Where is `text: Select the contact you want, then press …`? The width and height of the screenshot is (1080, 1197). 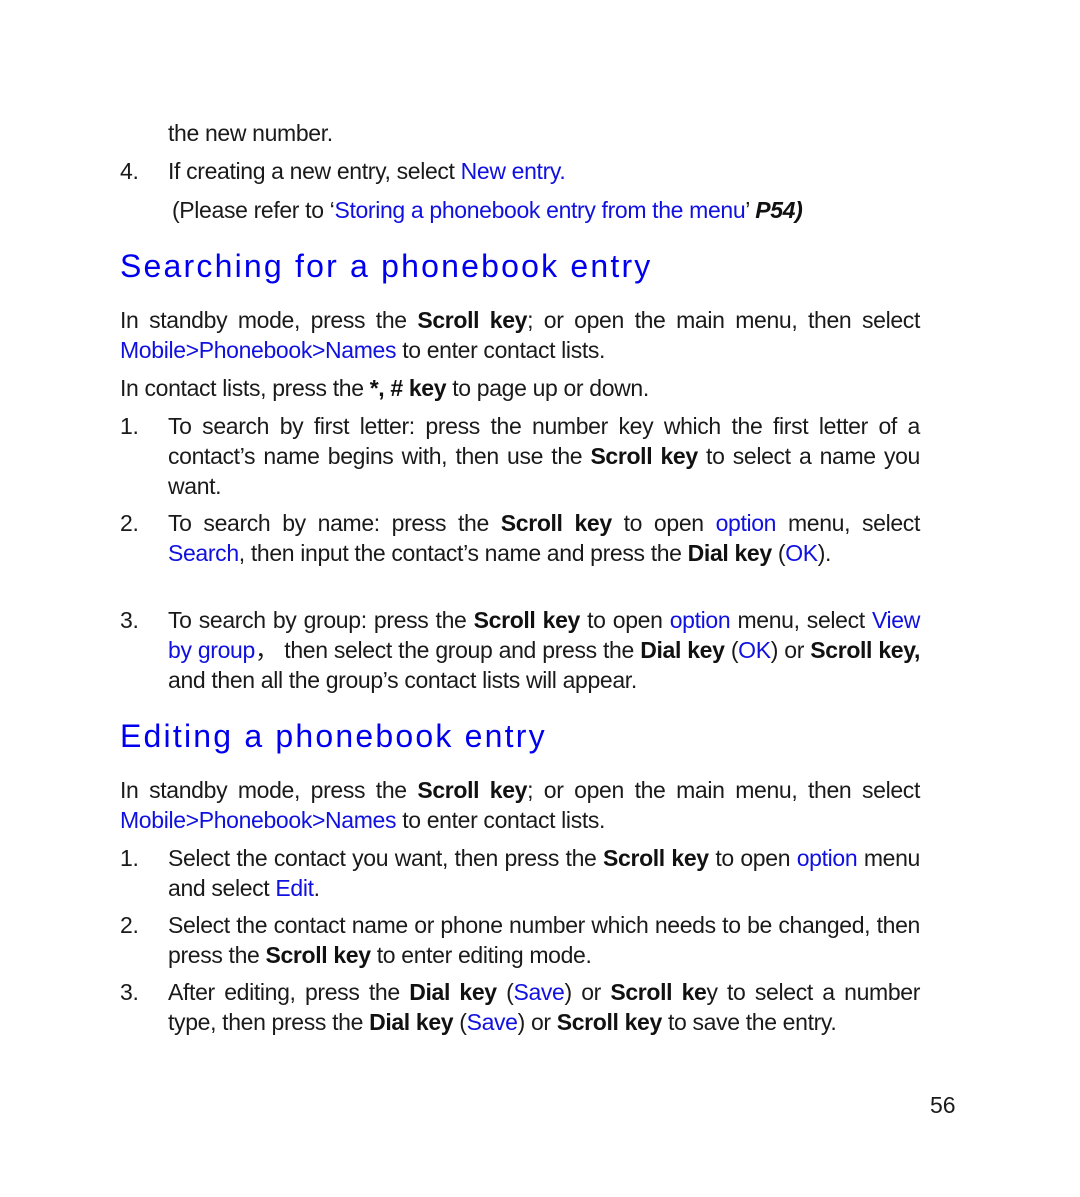
text: Select the contact you want, then press … is located at coordinates (386, 858).